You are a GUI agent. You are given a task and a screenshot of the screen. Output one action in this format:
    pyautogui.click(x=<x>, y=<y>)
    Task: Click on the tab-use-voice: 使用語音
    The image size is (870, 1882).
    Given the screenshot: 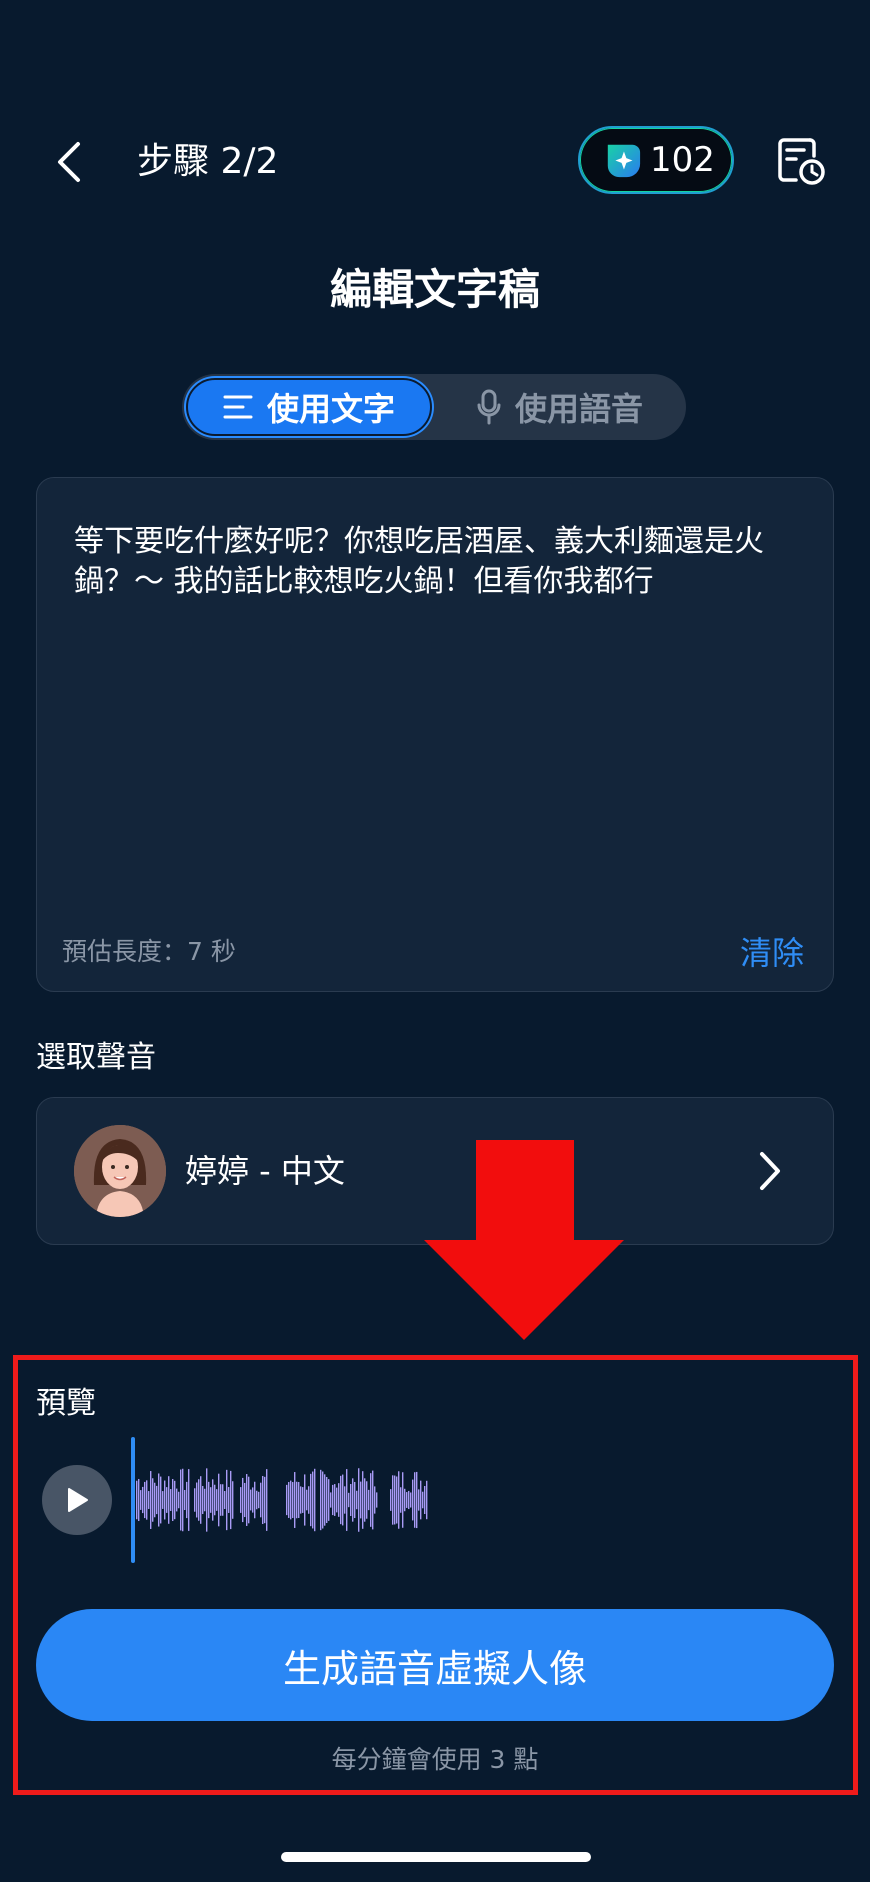 What is the action you would take?
    pyautogui.click(x=560, y=407)
    